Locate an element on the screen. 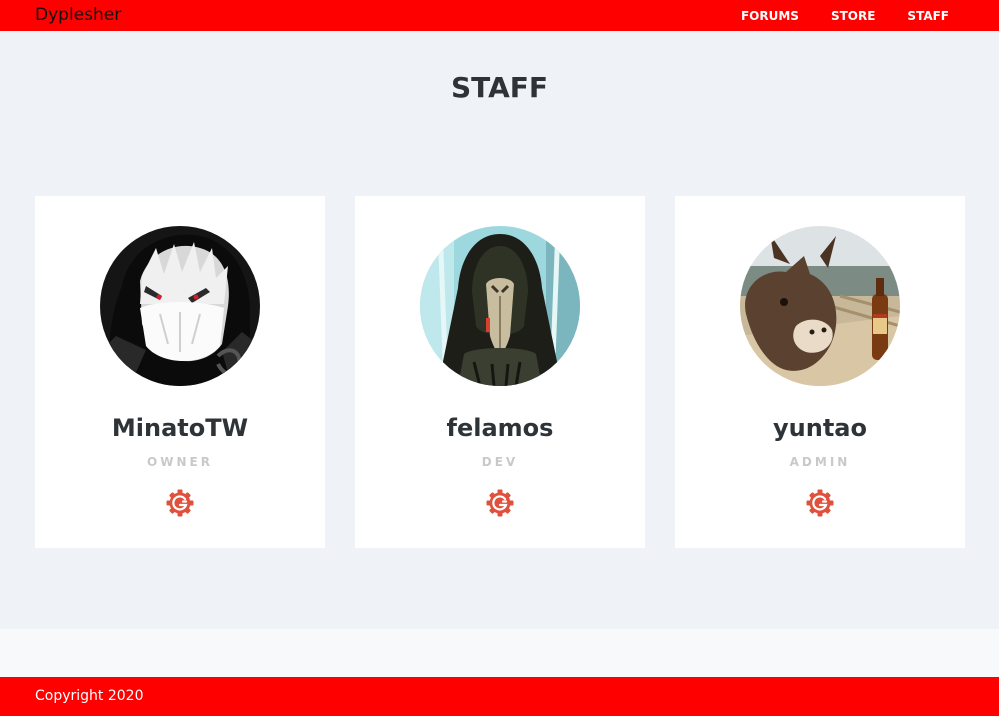 The height and width of the screenshot is (716, 999). nav-link-forums: FORUMS is located at coordinates (770, 16).